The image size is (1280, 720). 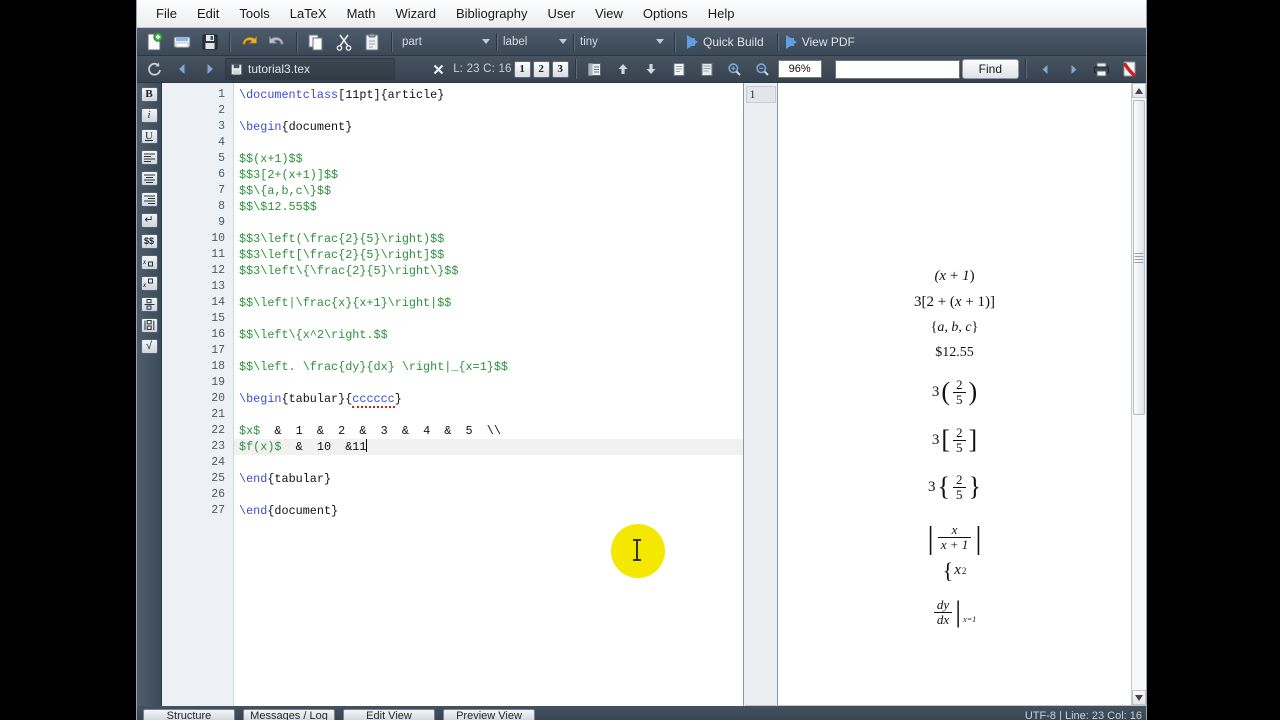 I want to click on scroll-down-icon, so click(x=1139, y=697).